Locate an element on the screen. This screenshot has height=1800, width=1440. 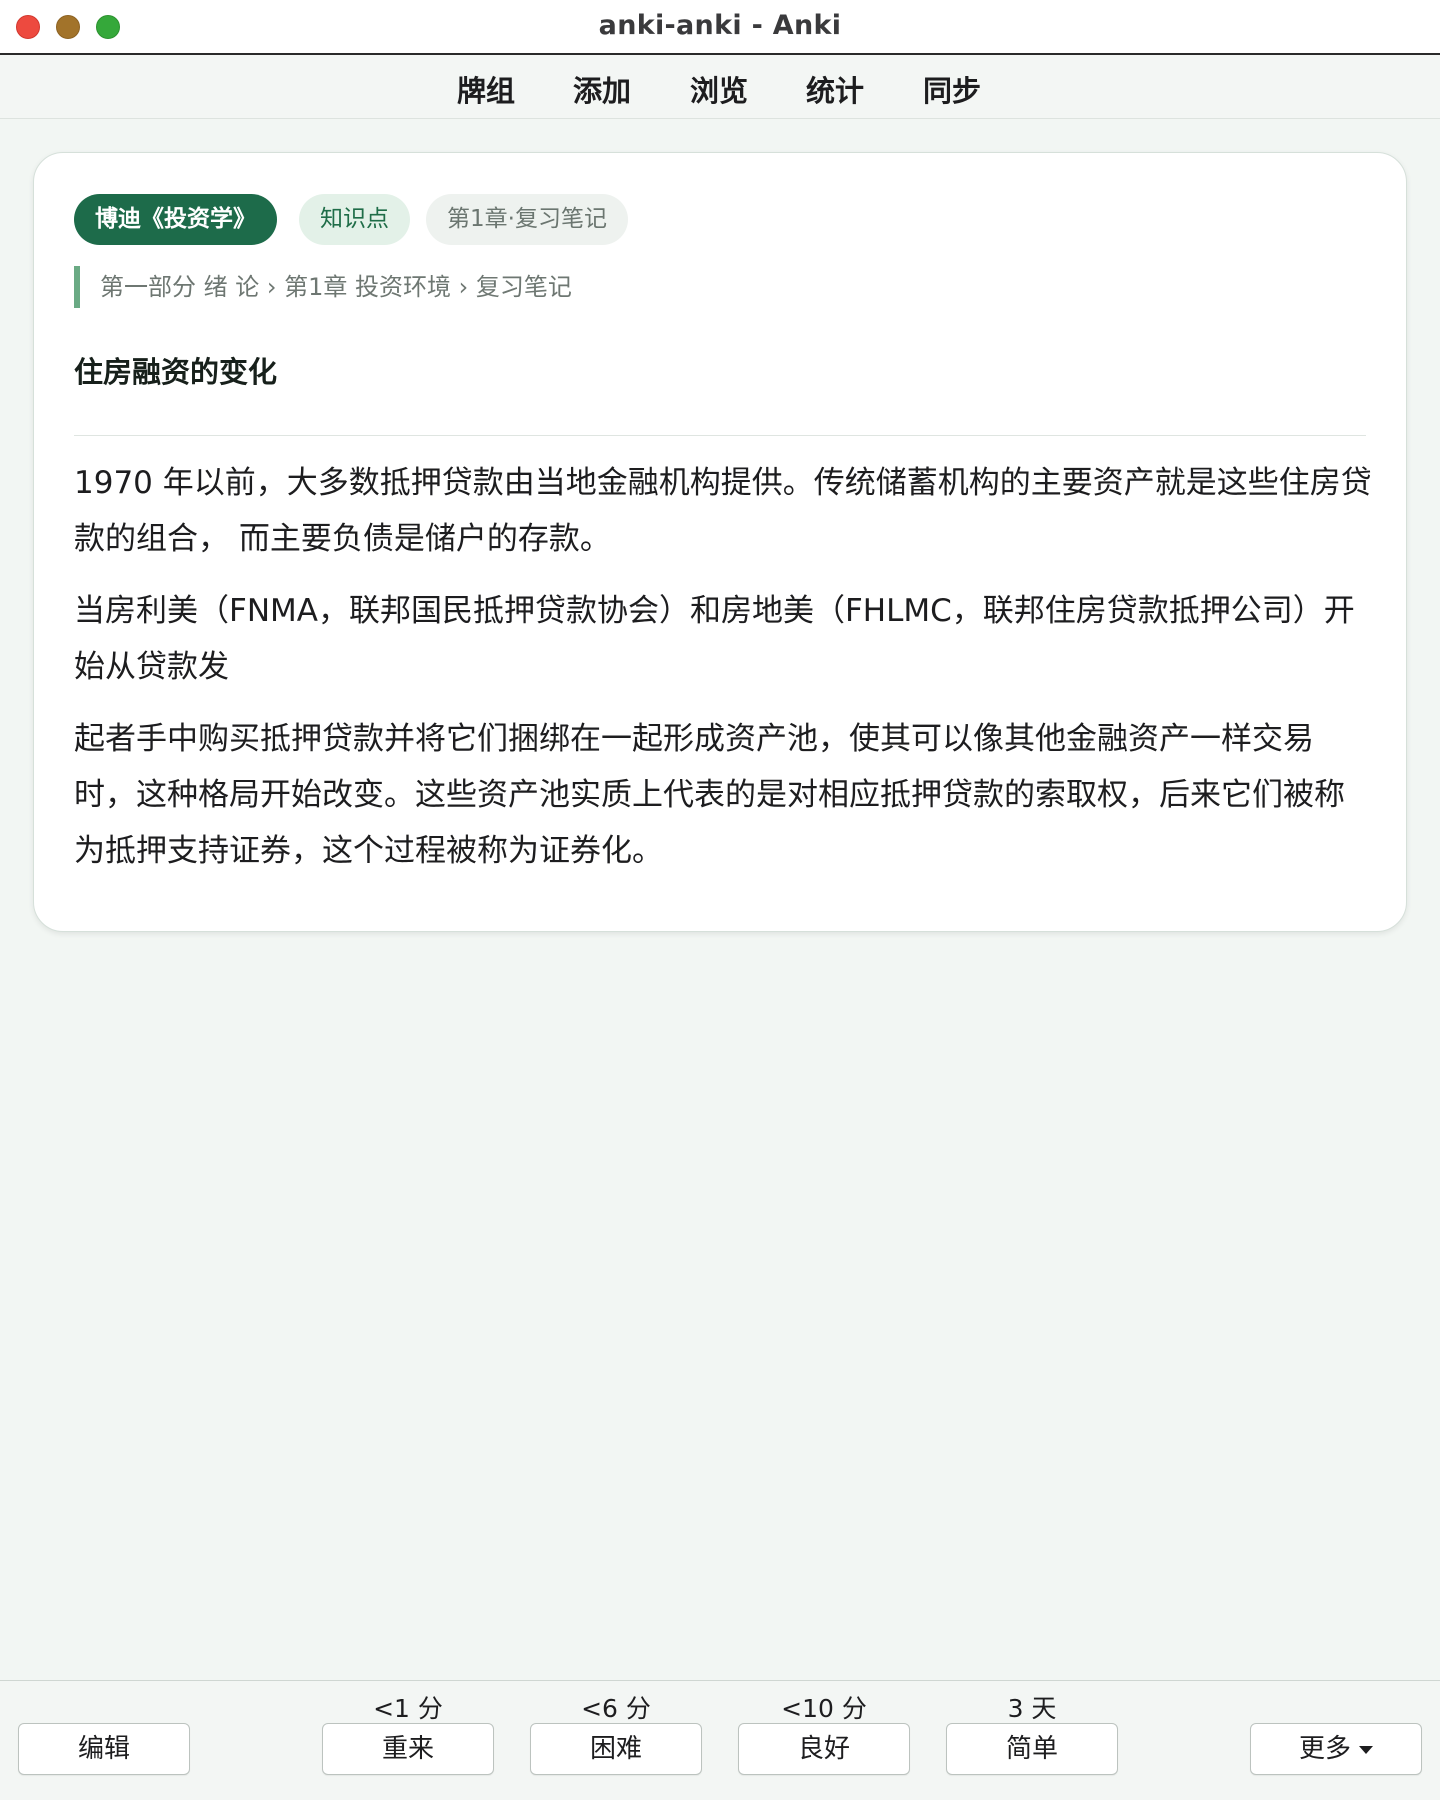
tag-chapter: 第1章·复习笔记 is located at coordinates (527, 219).